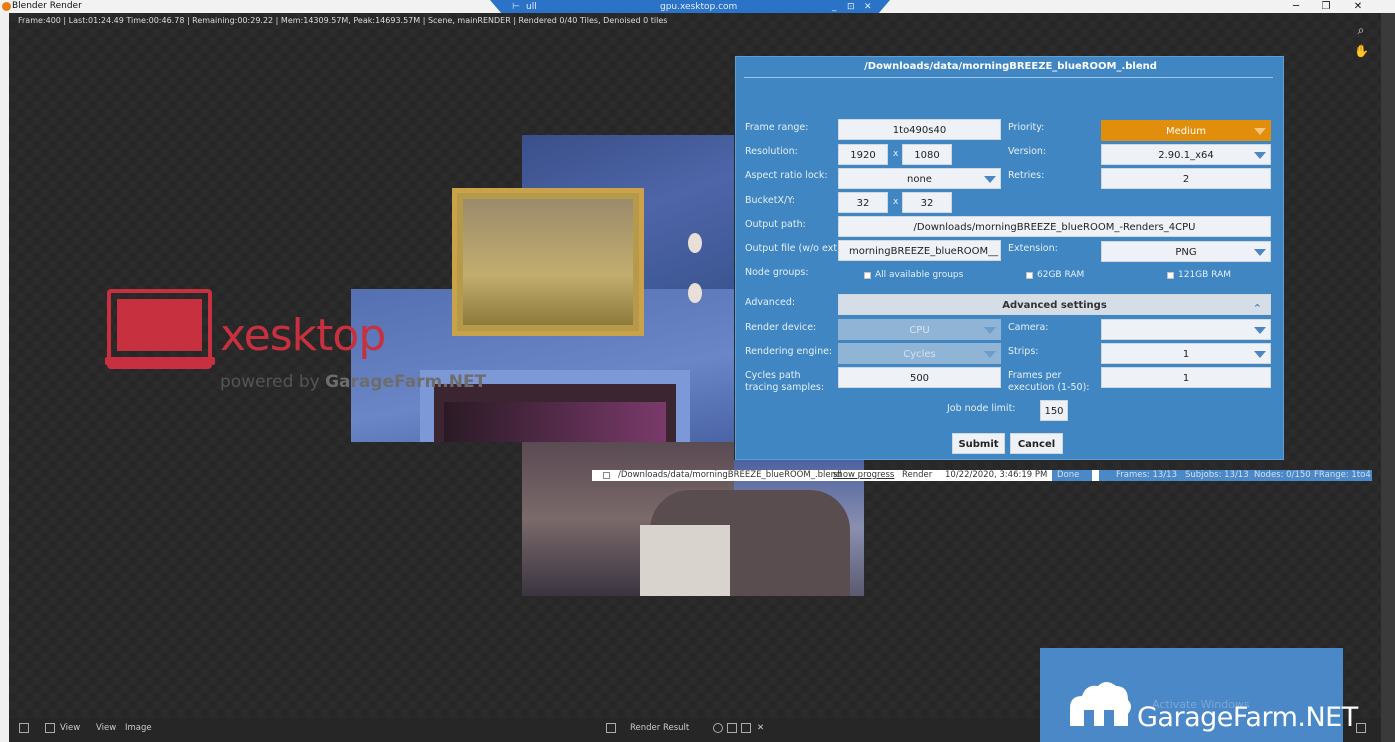 This screenshot has width=1395, height=742. Describe the element at coordinates (50, 728) in the screenshot. I see `view-mode-icon` at that location.